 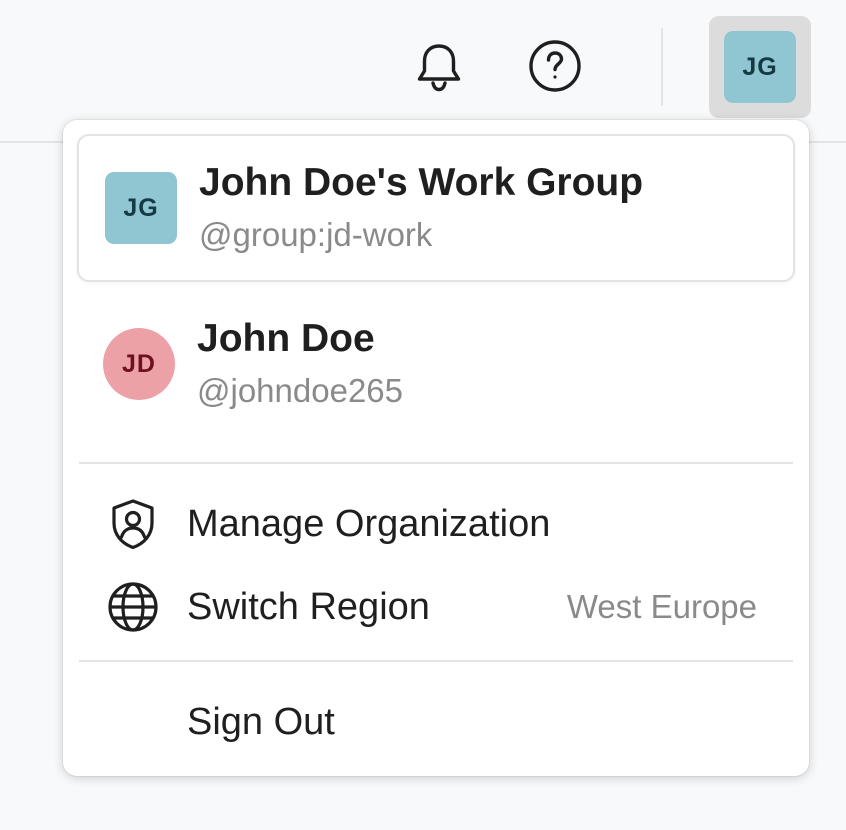 What do you see at coordinates (436, 607) in the screenshot?
I see `switch-region-item: Switch Region West Europe` at bounding box center [436, 607].